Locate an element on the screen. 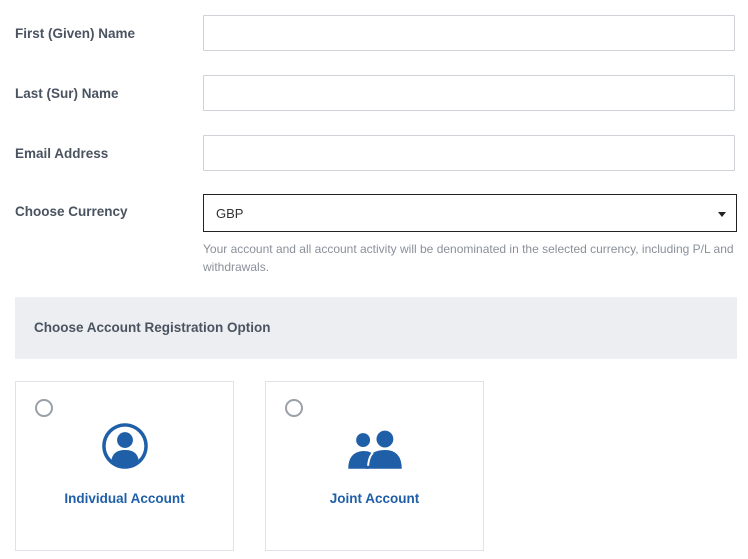 Image resolution: width=748 pixels, height=559 pixels. single-user-icon is located at coordinates (125, 446).